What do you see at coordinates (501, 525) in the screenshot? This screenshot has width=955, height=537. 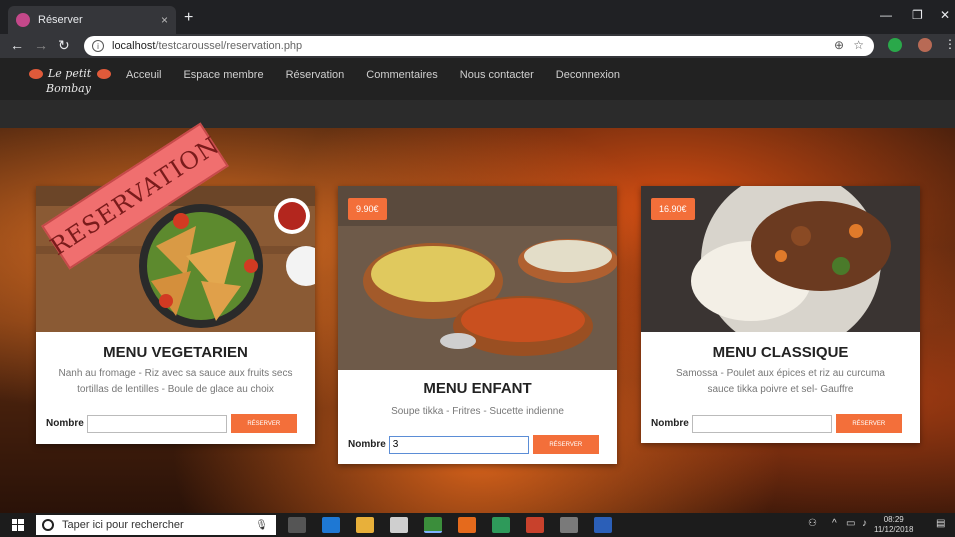 I see `spotify-icon` at bounding box center [501, 525].